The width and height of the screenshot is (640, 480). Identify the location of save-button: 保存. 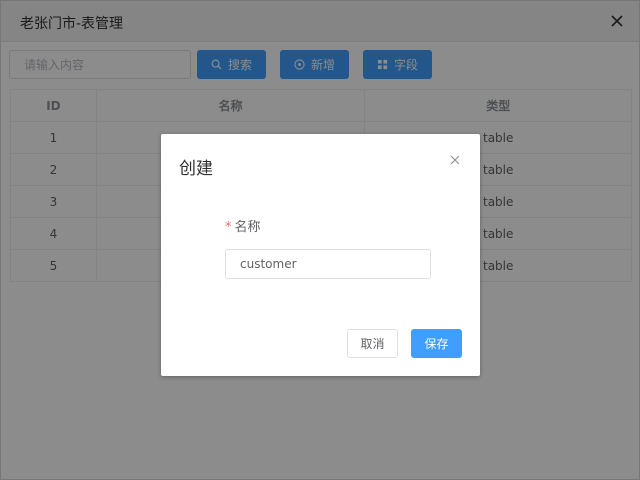
(436, 343).